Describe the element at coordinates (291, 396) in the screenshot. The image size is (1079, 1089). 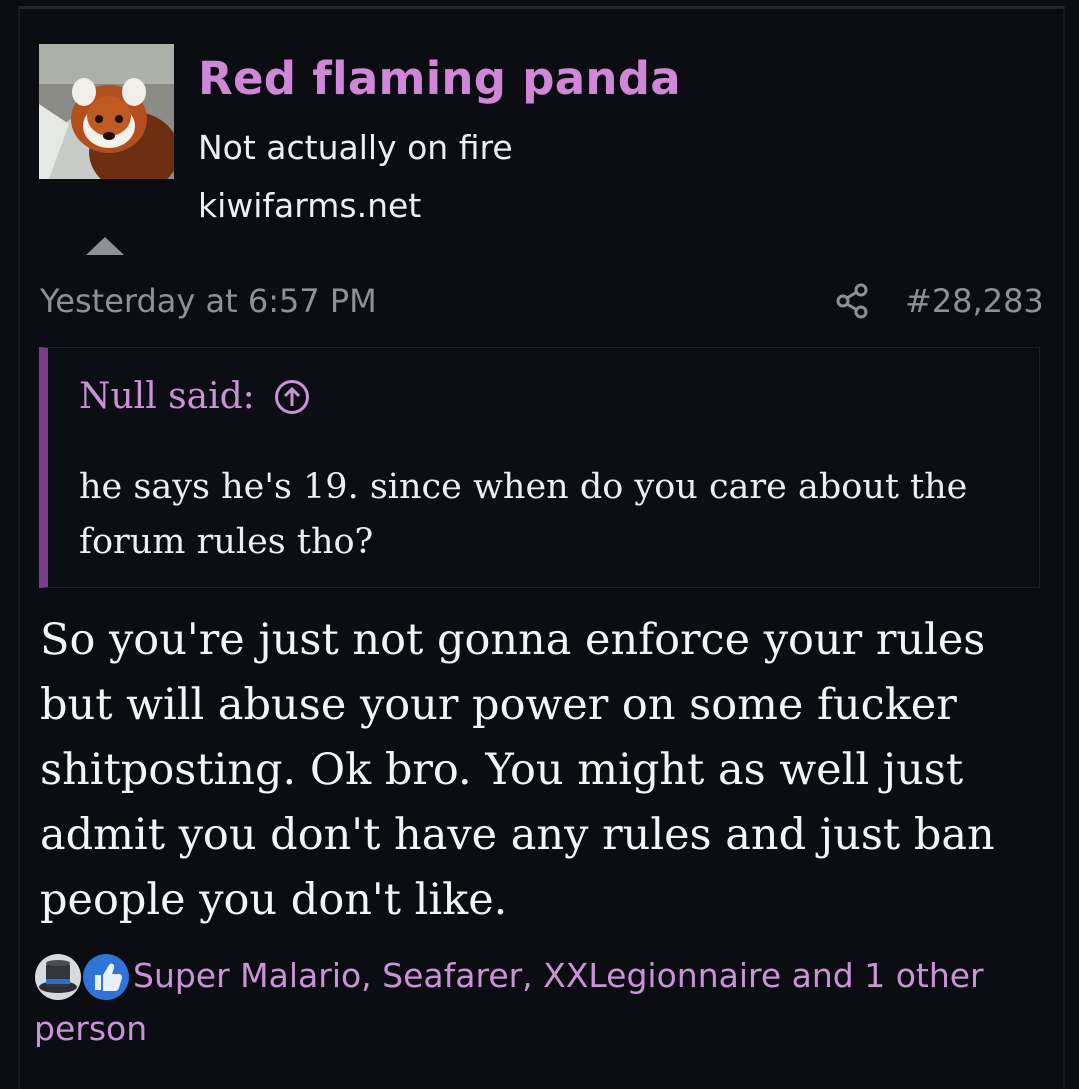
I see `quote-jump-icon` at that location.